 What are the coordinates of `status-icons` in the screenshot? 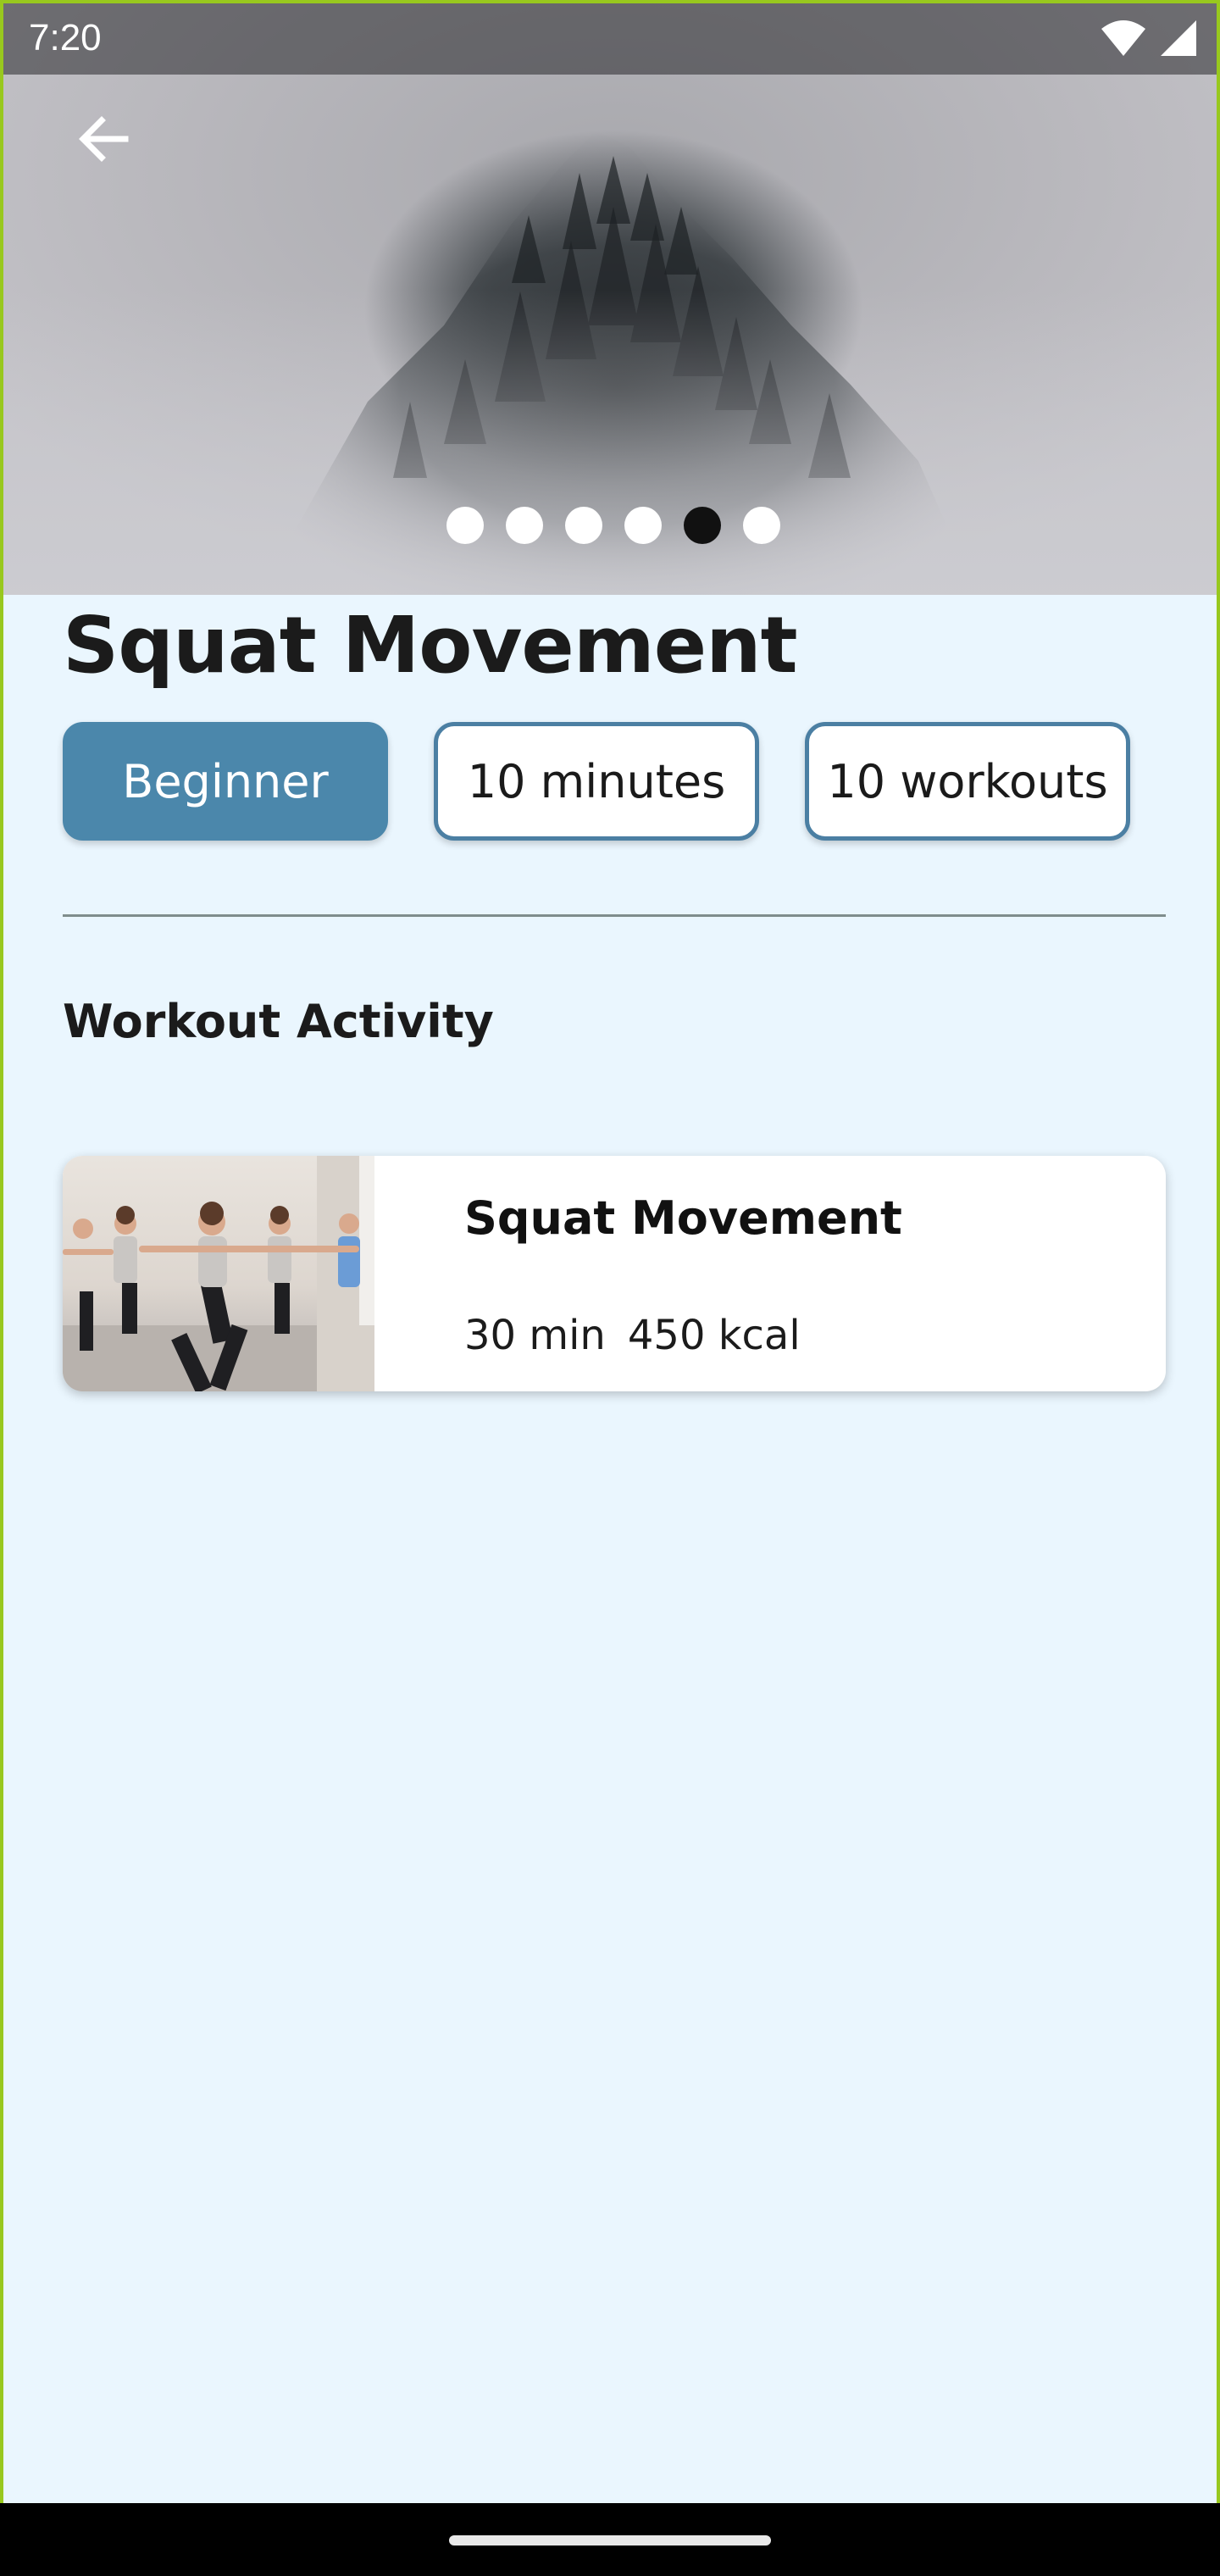 It's located at (1149, 38).